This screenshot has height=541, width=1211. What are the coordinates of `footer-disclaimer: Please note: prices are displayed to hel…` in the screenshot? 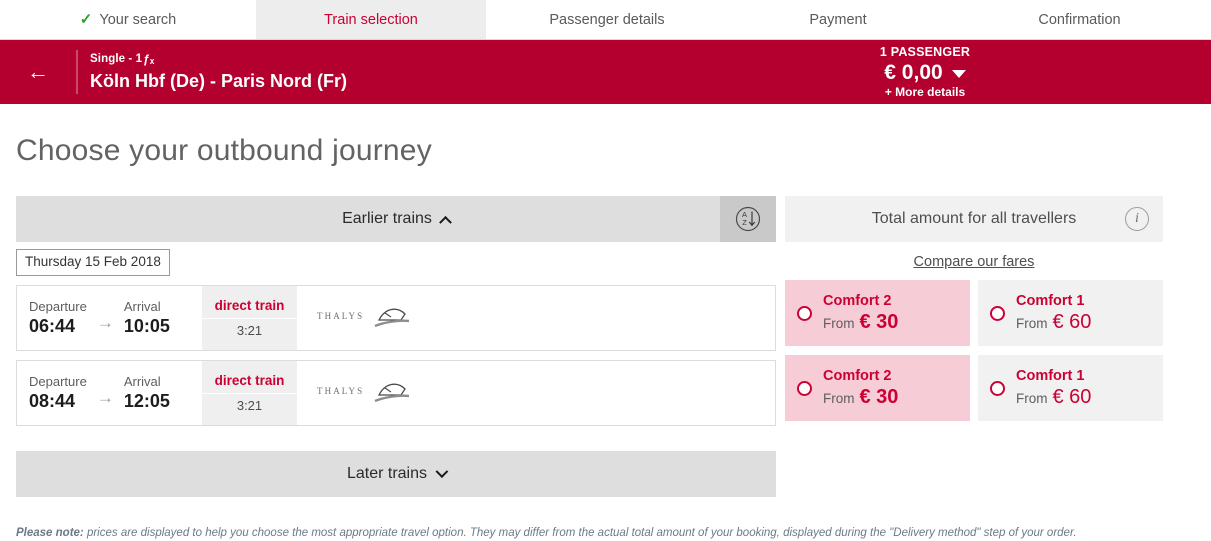 It's located at (611, 533).